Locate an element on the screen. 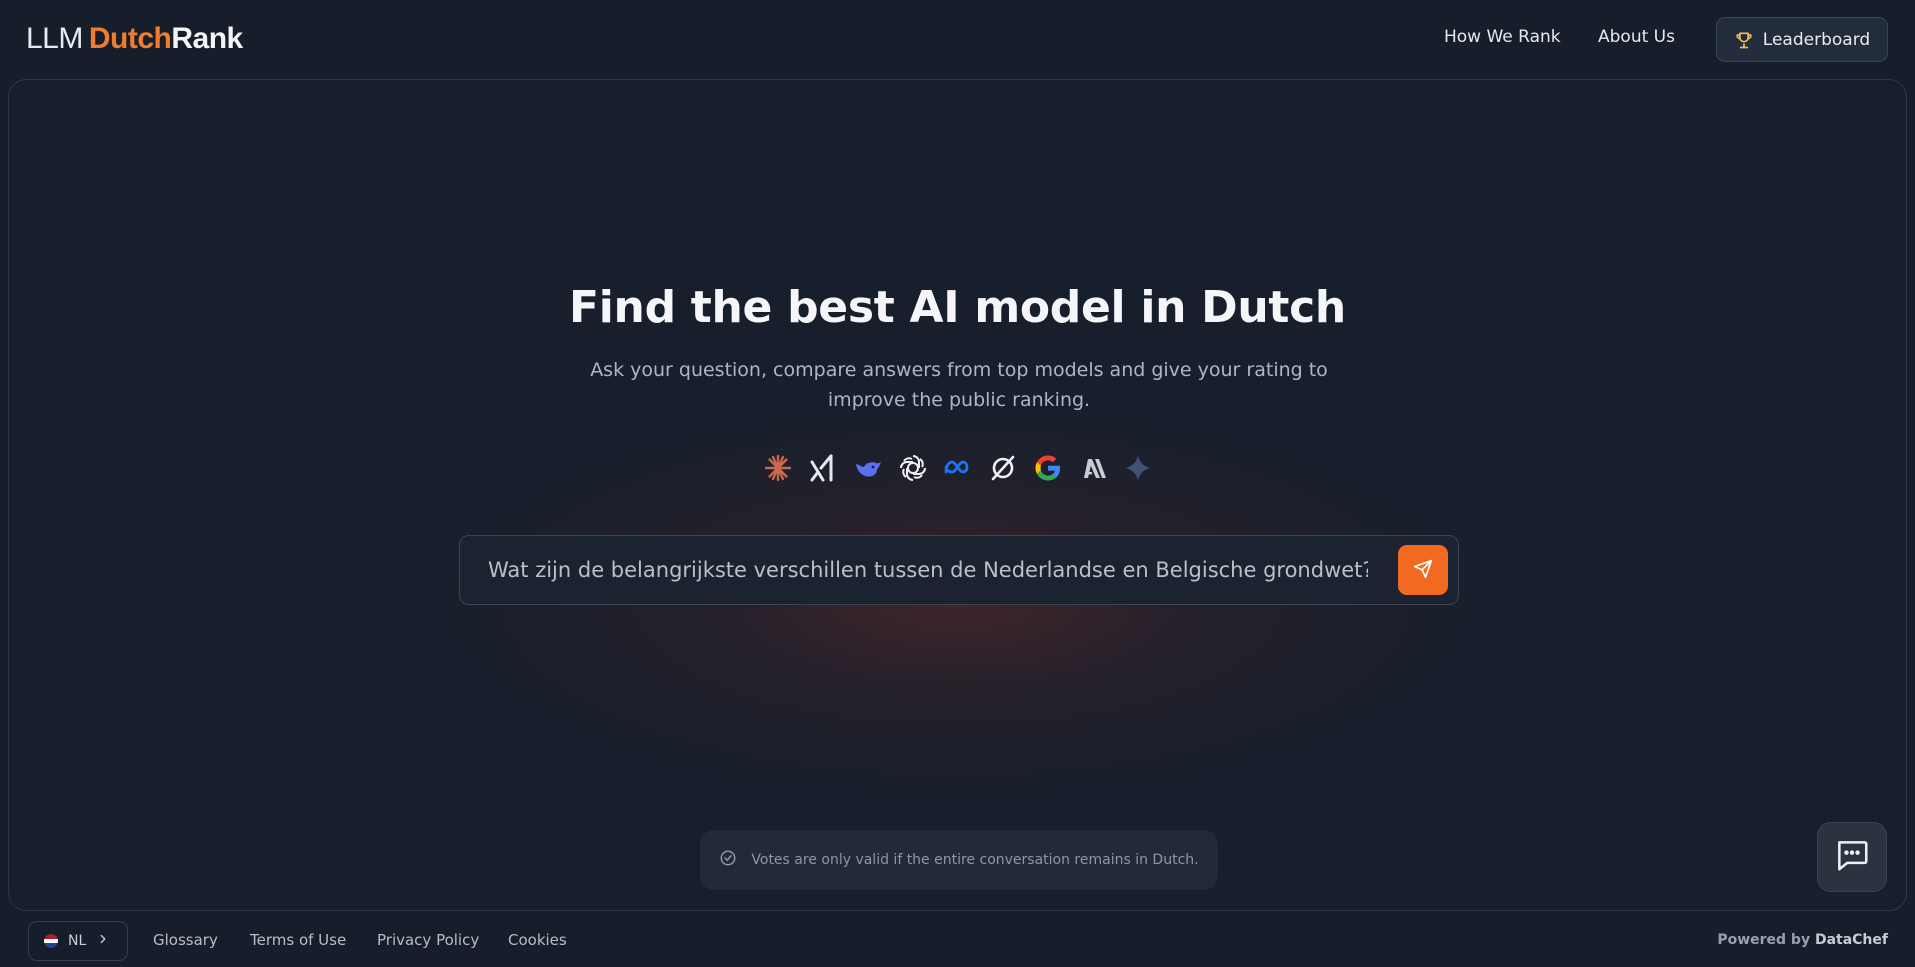 The image size is (1915, 967). powered-prefix: Powered by is located at coordinates (1764, 940).